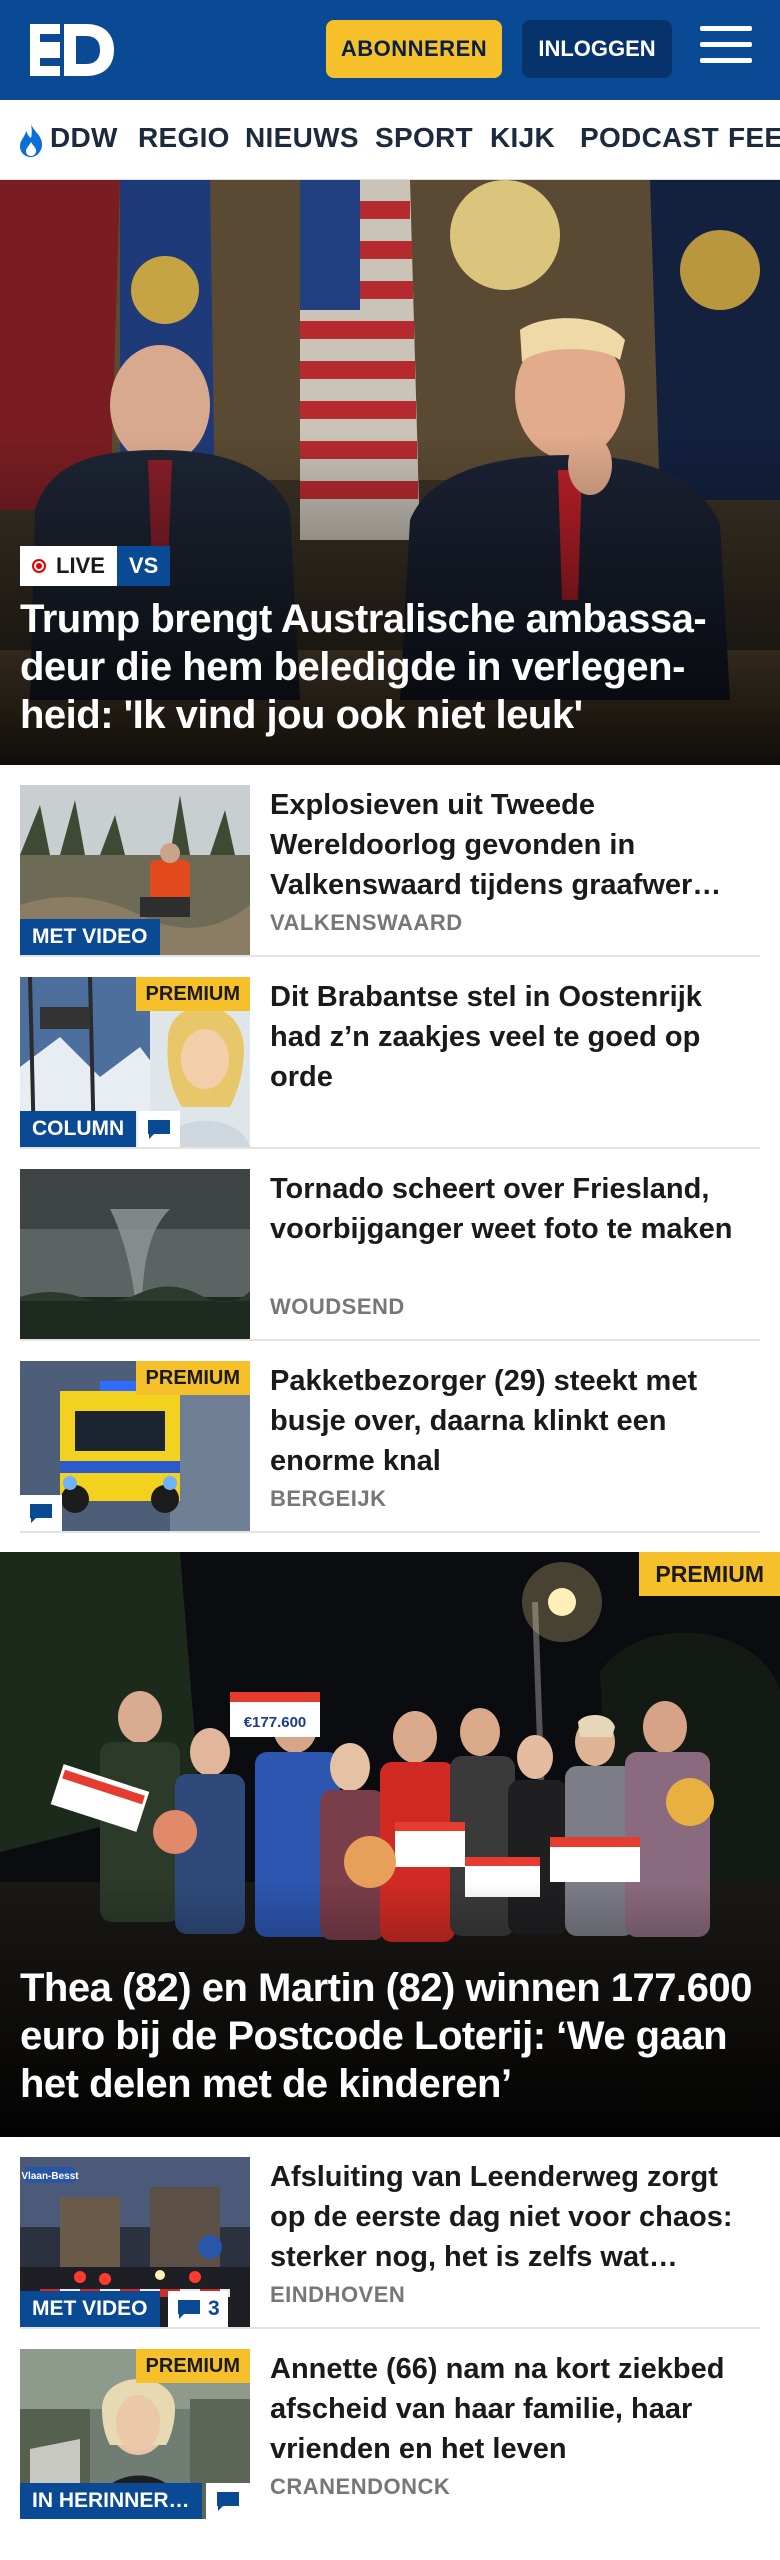  What do you see at coordinates (214, 2308) in the screenshot?
I see `comment-count: 3` at bounding box center [214, 2308].